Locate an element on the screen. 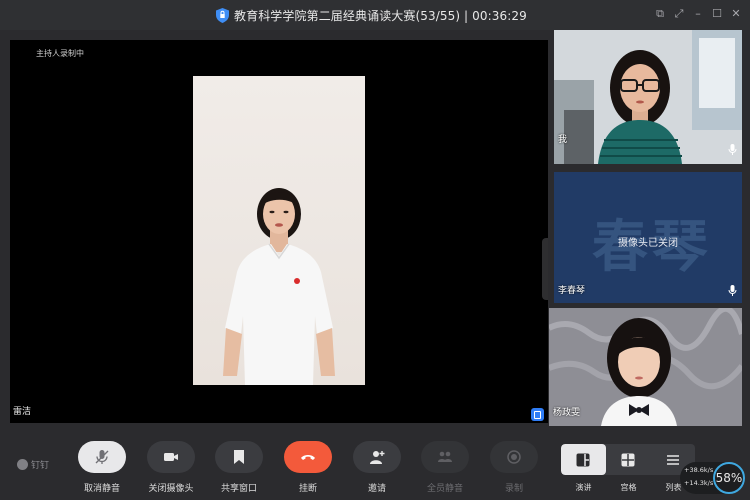 The image size is (750, 500). turn-off-camera-button is located at coordinates (171, 457).